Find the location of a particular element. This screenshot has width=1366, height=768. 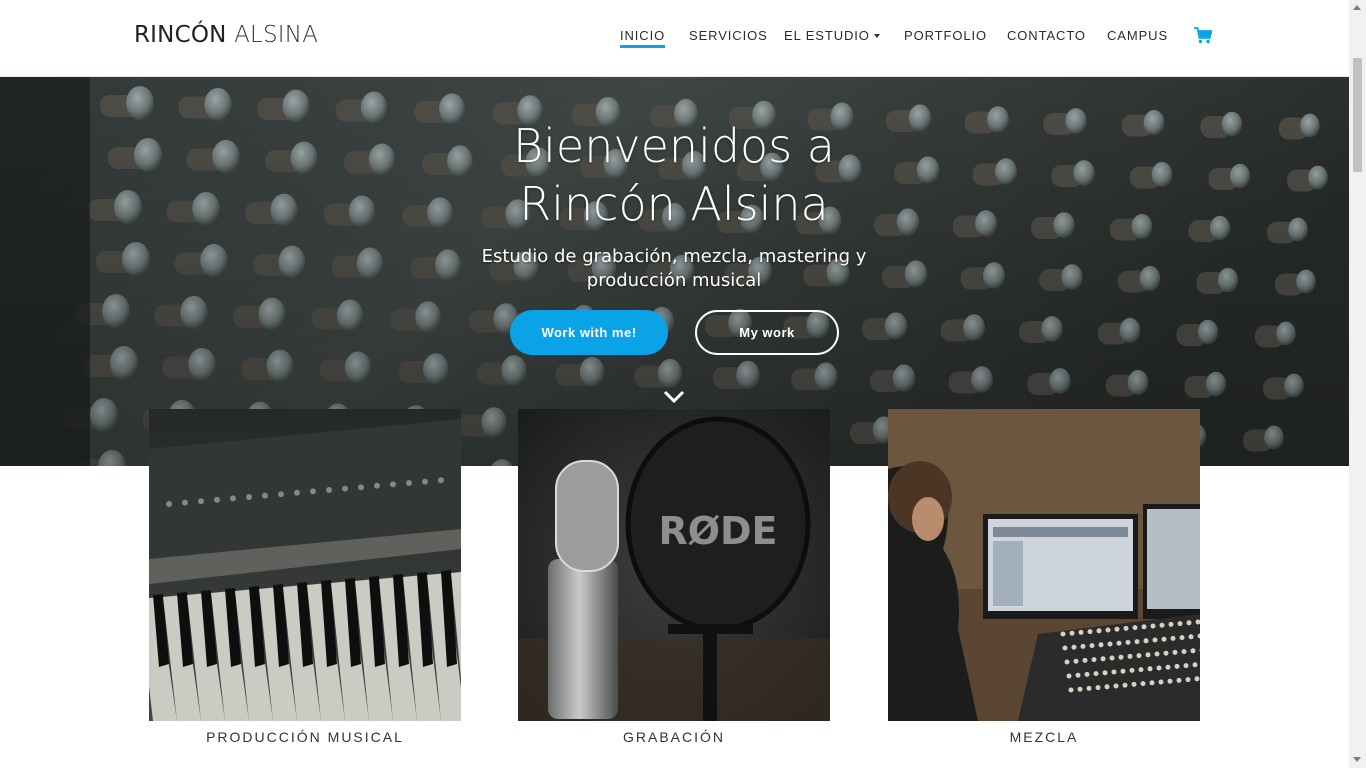

nav-item-servicios: SERVICIOS is located at coordinates (728, 35).